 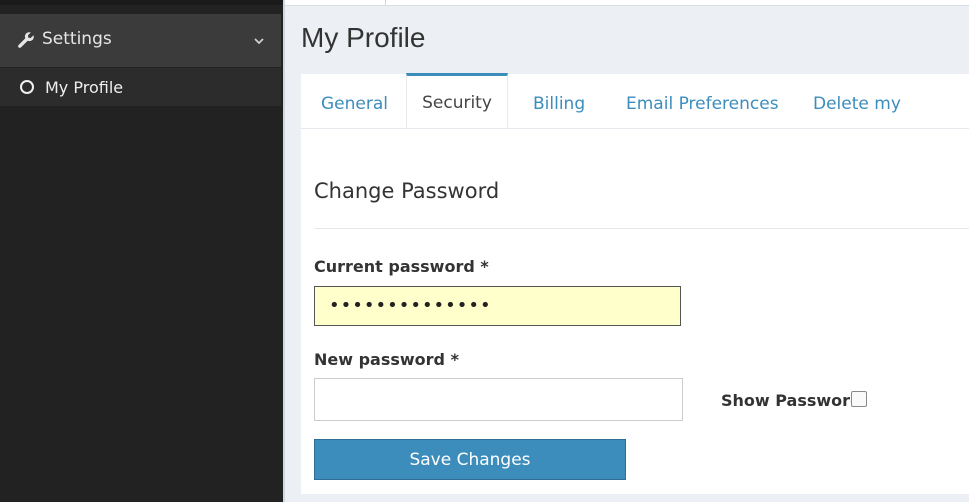 I want to click on sidebar-top-strip, so click(x=141, y=2).